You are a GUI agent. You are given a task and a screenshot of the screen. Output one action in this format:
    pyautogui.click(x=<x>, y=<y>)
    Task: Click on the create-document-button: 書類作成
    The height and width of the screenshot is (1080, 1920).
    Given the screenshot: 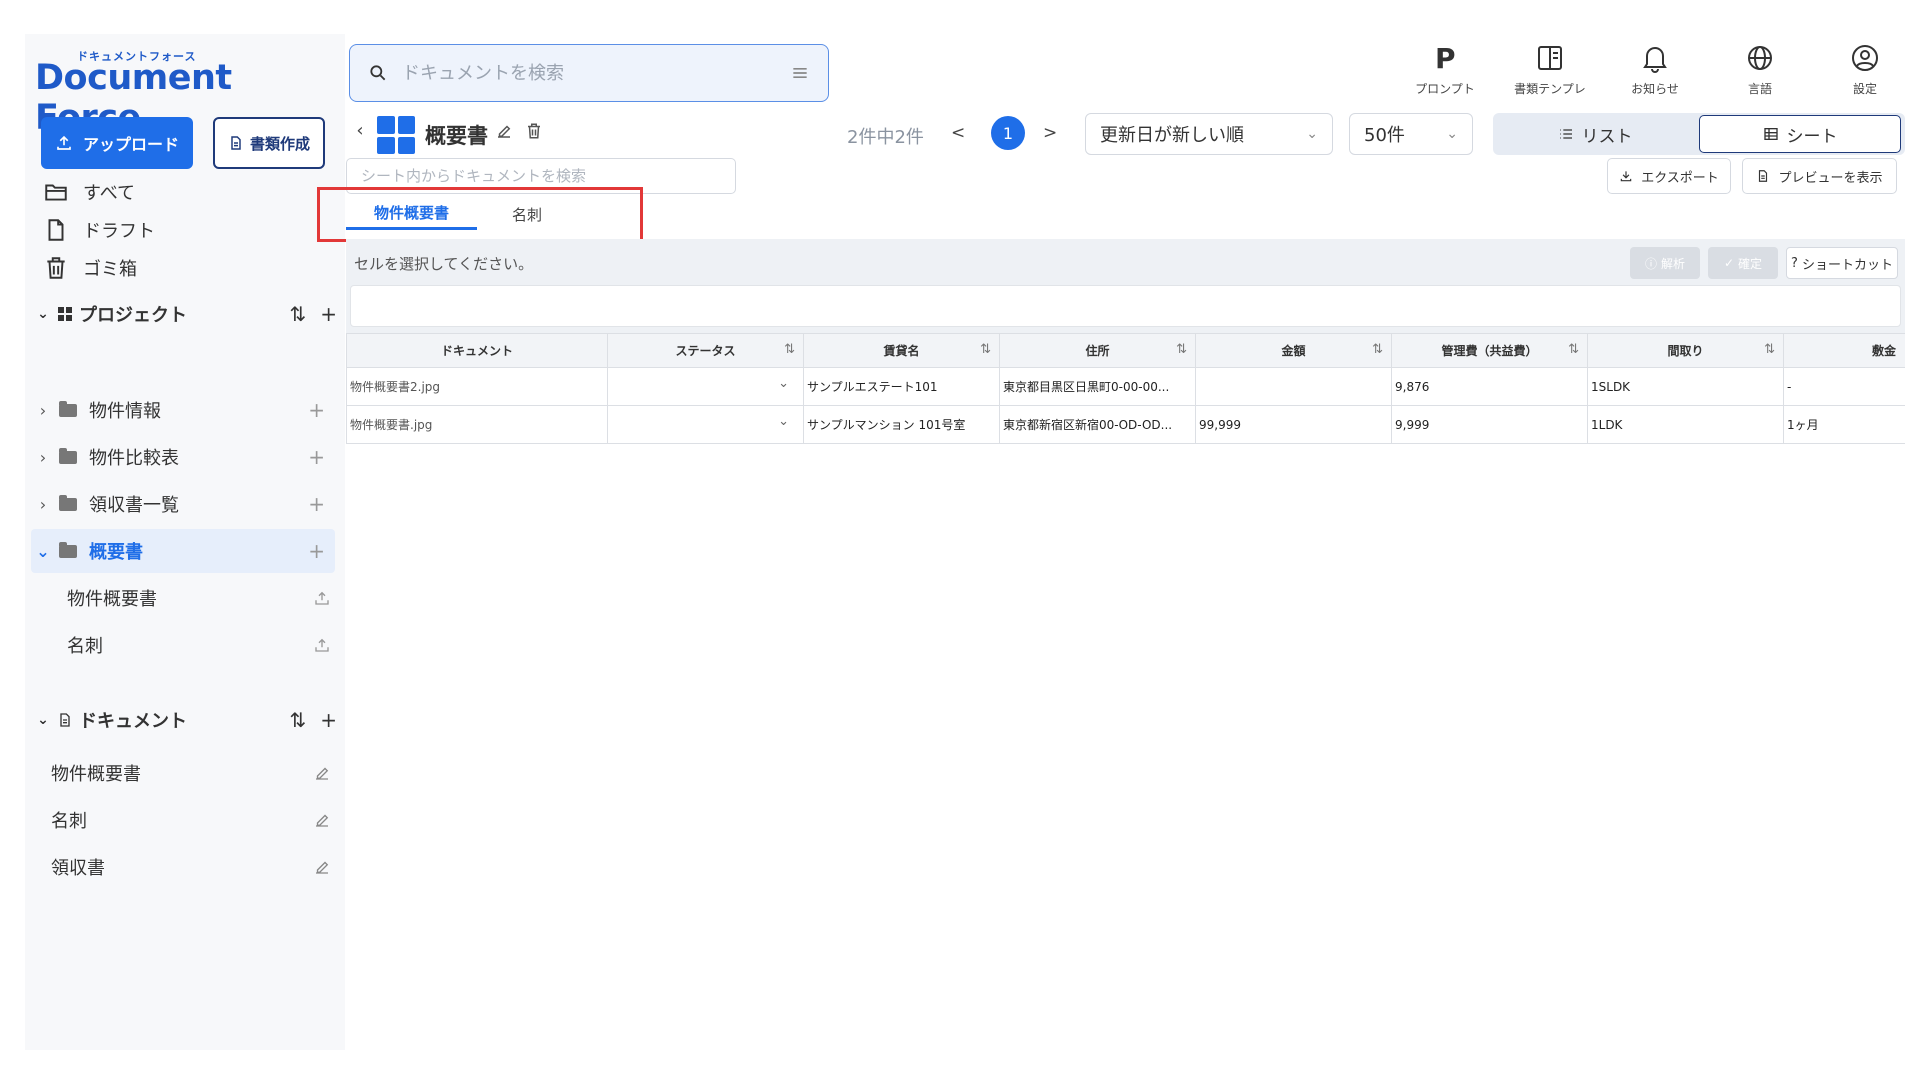 What is the action you would take?
    pyautogui.click(x=269, y=143)
    